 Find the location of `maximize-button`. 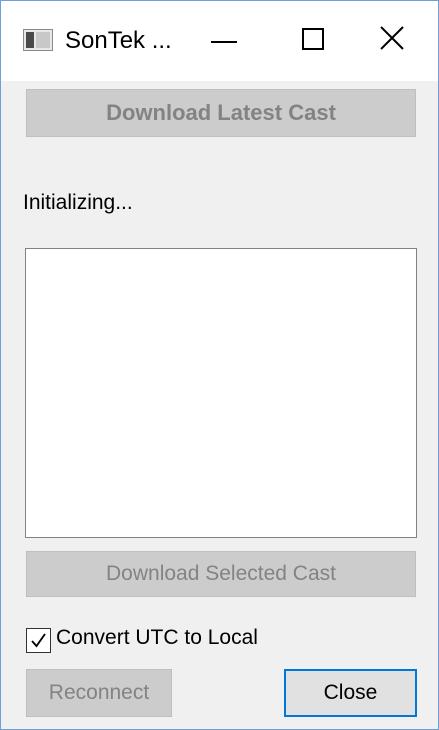

maximize-button is located at coordinates (314, 41).